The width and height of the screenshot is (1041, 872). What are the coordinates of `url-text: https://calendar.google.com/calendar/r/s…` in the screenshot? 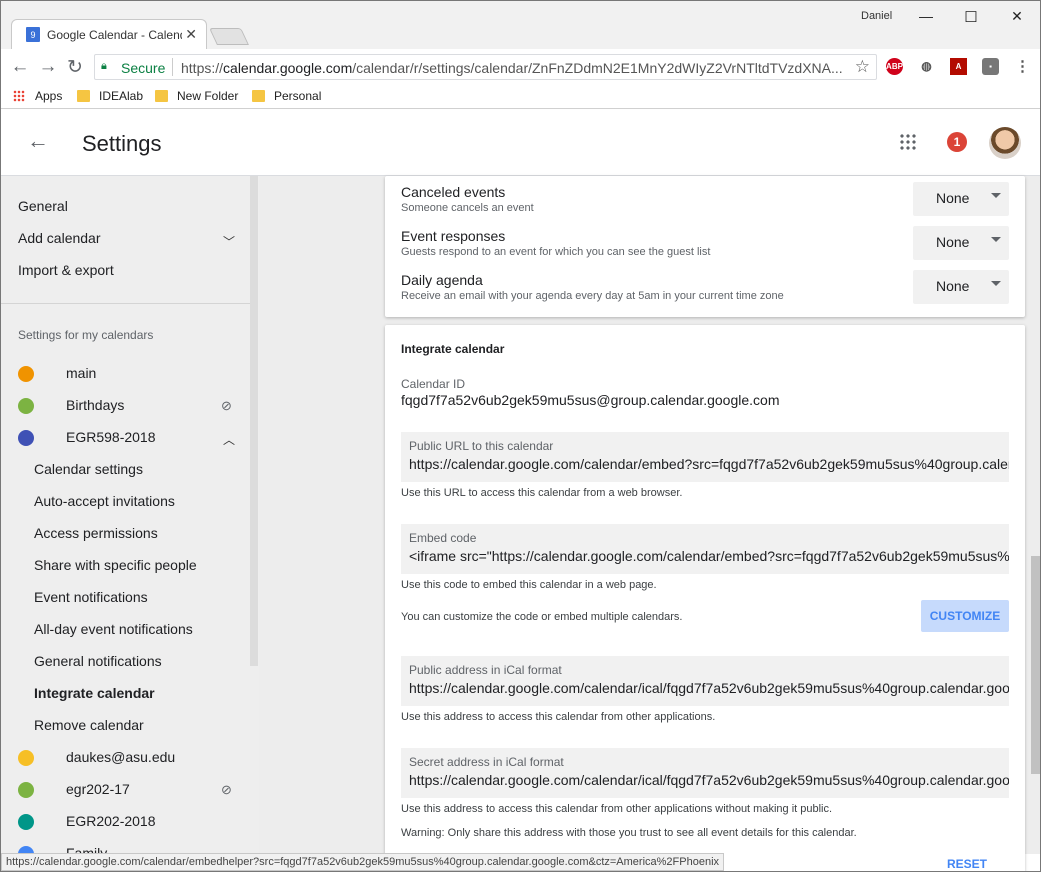 It's located at (516, 68).